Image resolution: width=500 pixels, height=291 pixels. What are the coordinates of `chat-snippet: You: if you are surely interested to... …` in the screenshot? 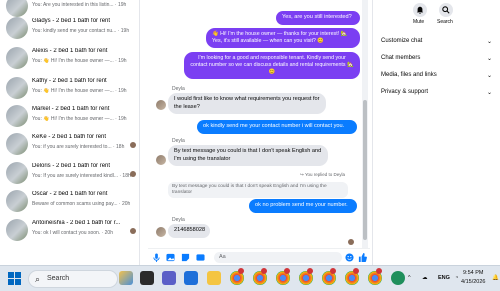 It's located at (78, 147).